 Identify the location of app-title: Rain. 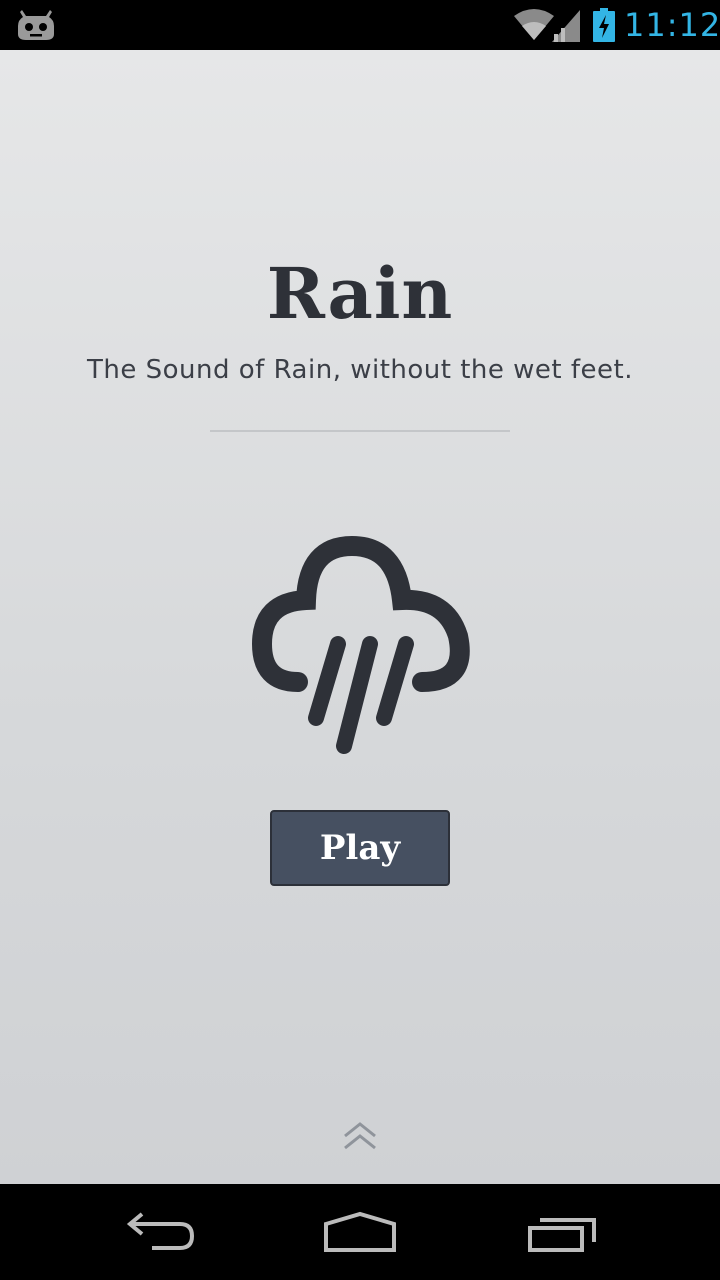
(360, 293).